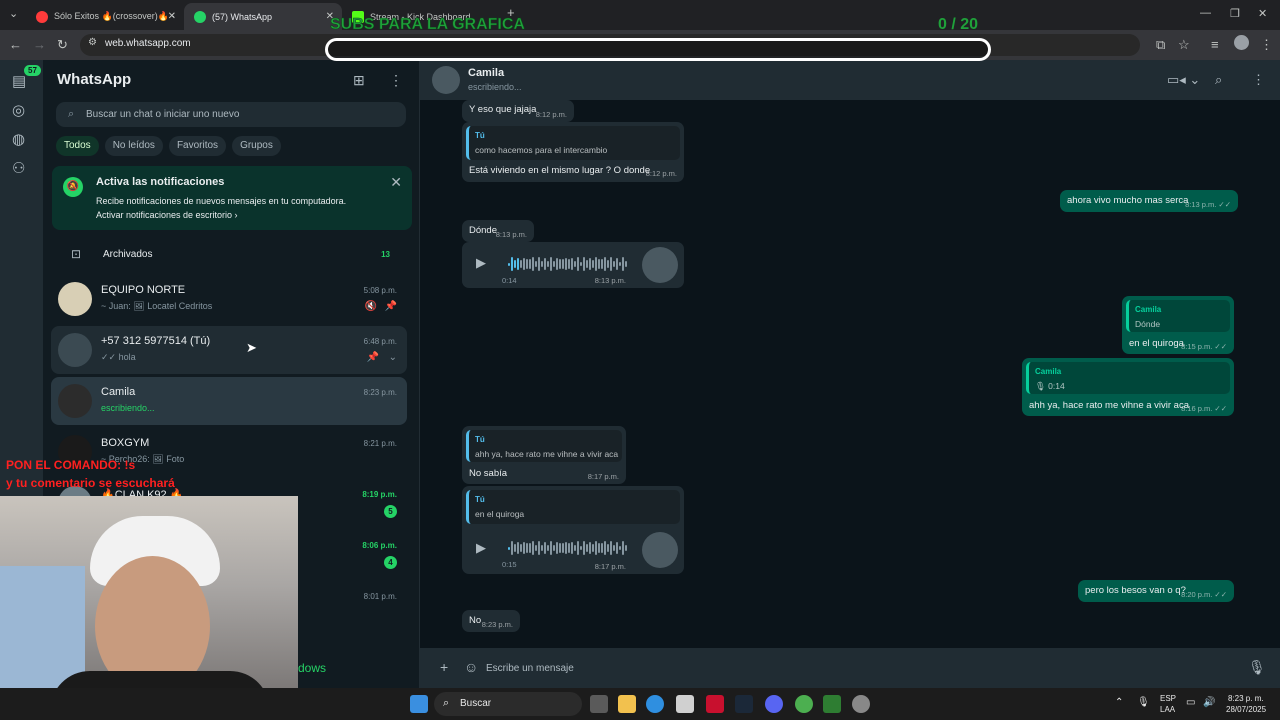 This screenshot has width=1280, height=720. I want to click on video-call-icon: ▭◂ ⌄, so click(1183, 80).